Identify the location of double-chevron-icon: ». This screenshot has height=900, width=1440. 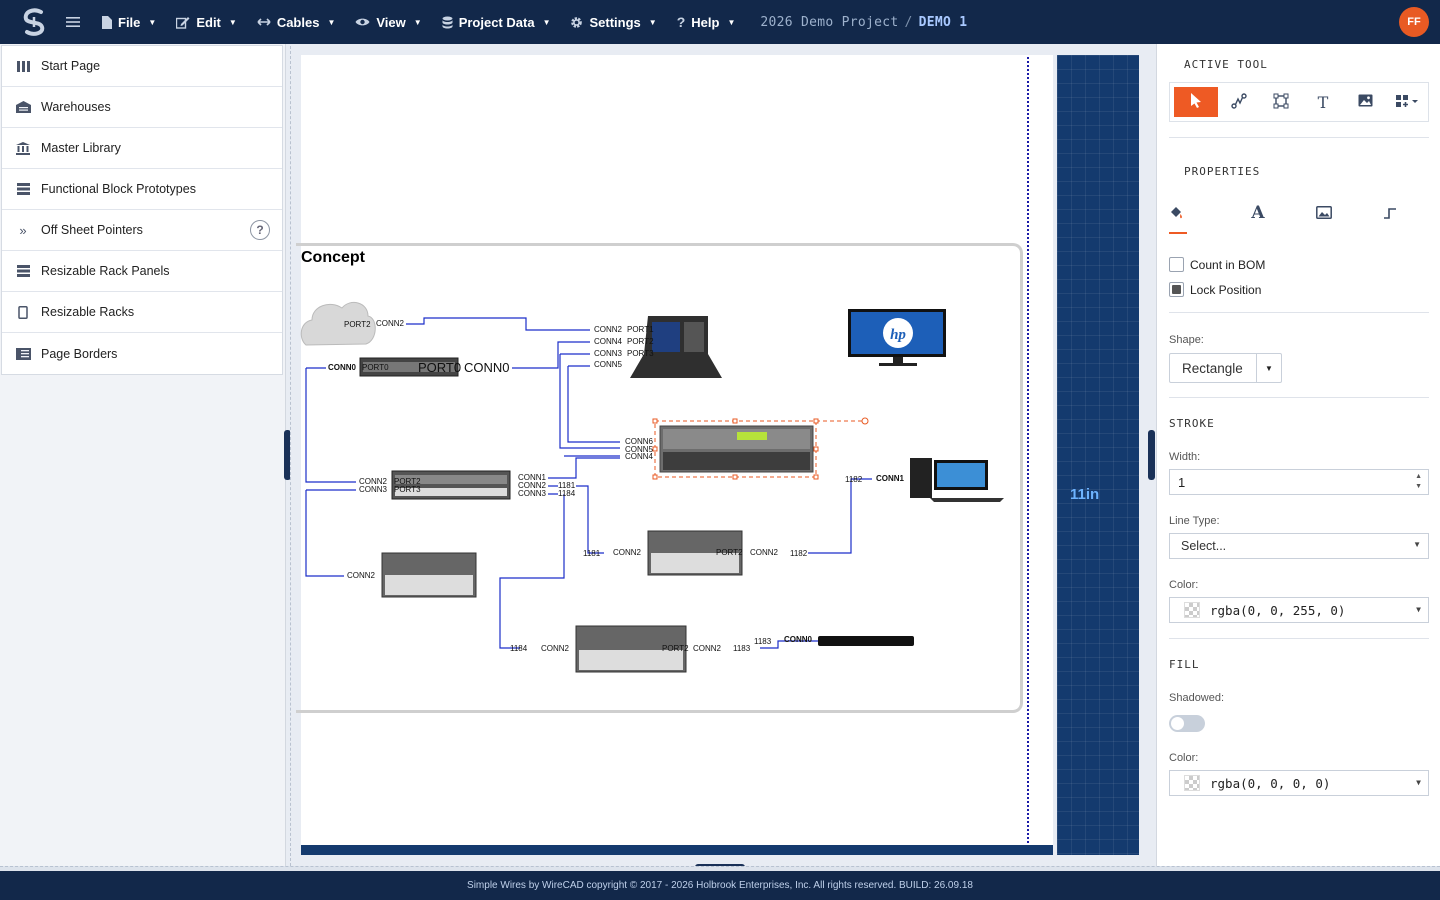
(23, 230).